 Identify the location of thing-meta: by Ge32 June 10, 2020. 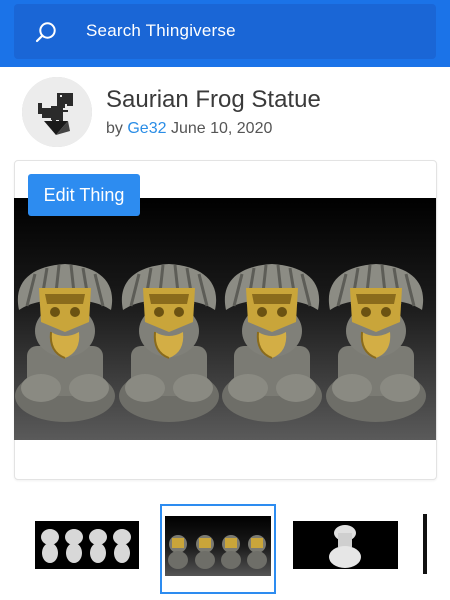
(189, 129).